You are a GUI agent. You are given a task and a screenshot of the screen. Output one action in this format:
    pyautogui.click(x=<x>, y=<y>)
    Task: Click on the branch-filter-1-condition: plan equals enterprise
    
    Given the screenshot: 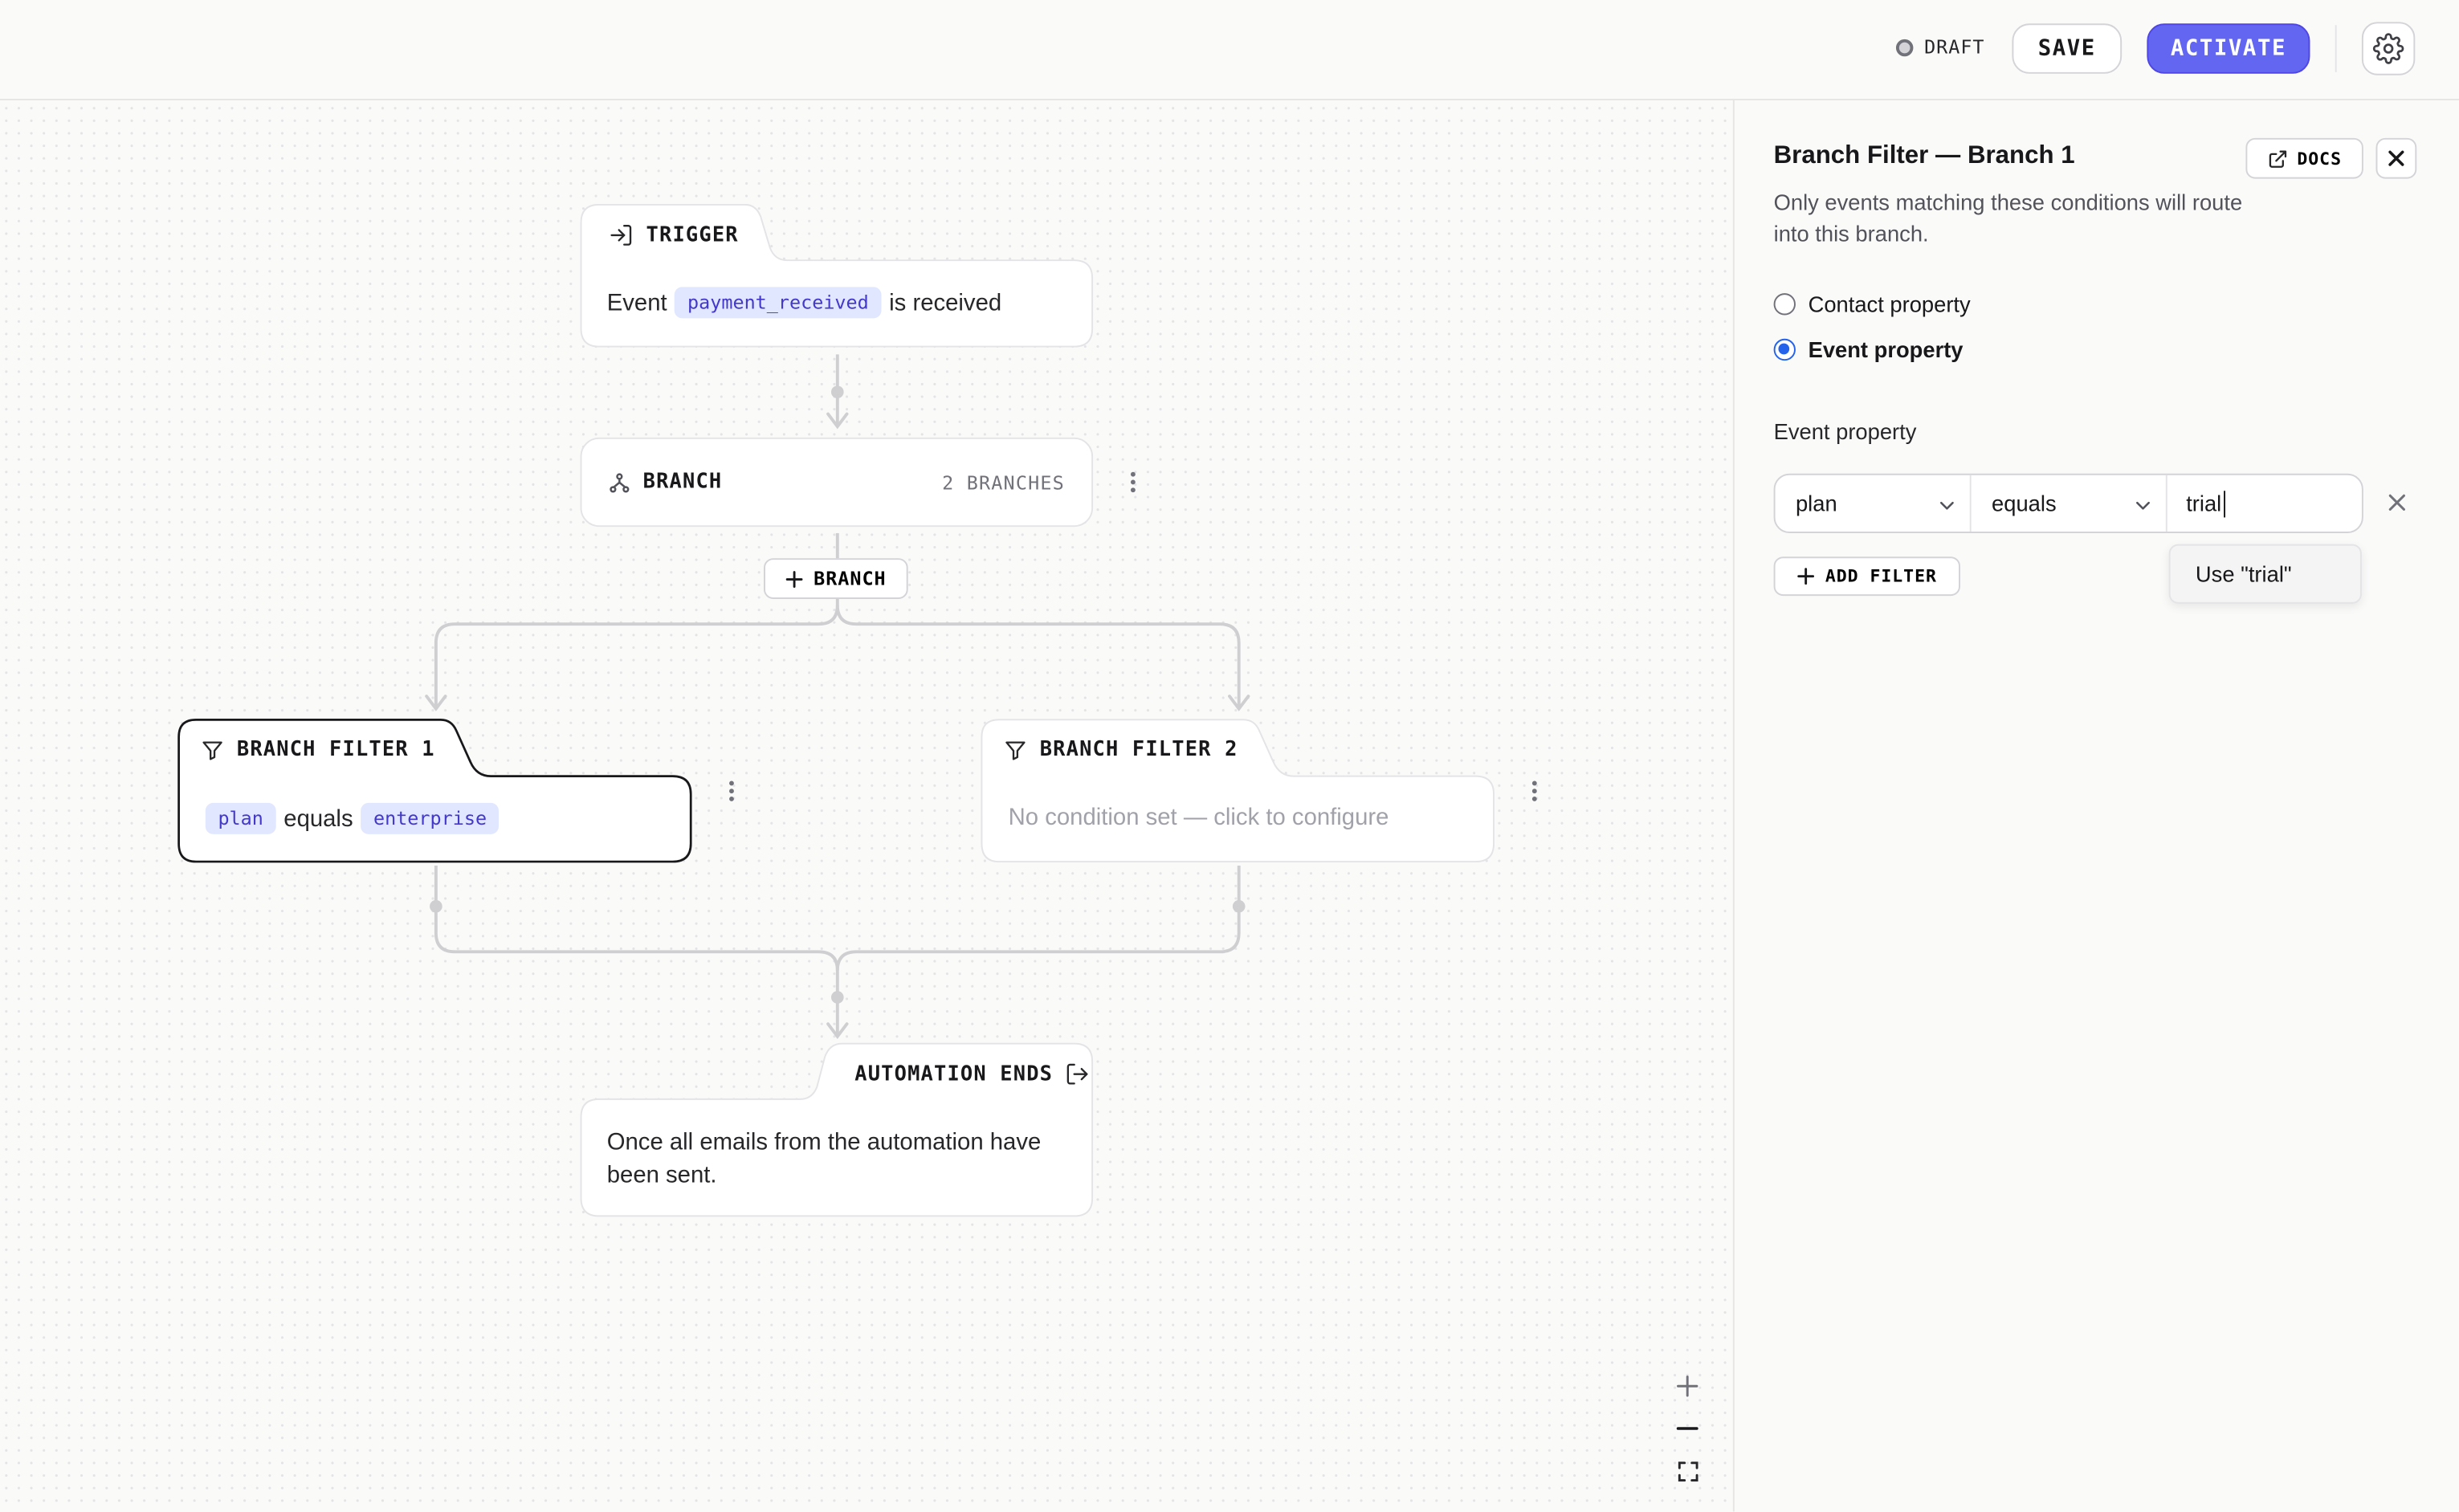 What is the action you would take?
    pyautogui.click(x=352, y=818)
    